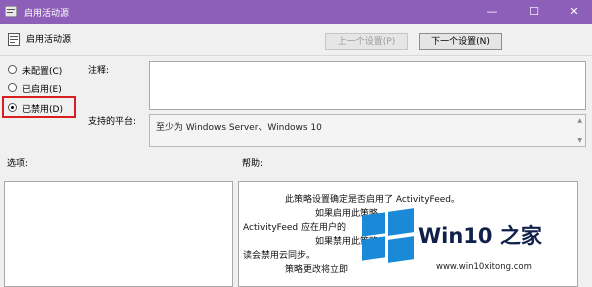 The image size is (592, 287). What do you see at coordinates (460, 41) in the screenshot?
I see `next-setting-button: 下一个设置(N)` at bounding box center [460, 41].